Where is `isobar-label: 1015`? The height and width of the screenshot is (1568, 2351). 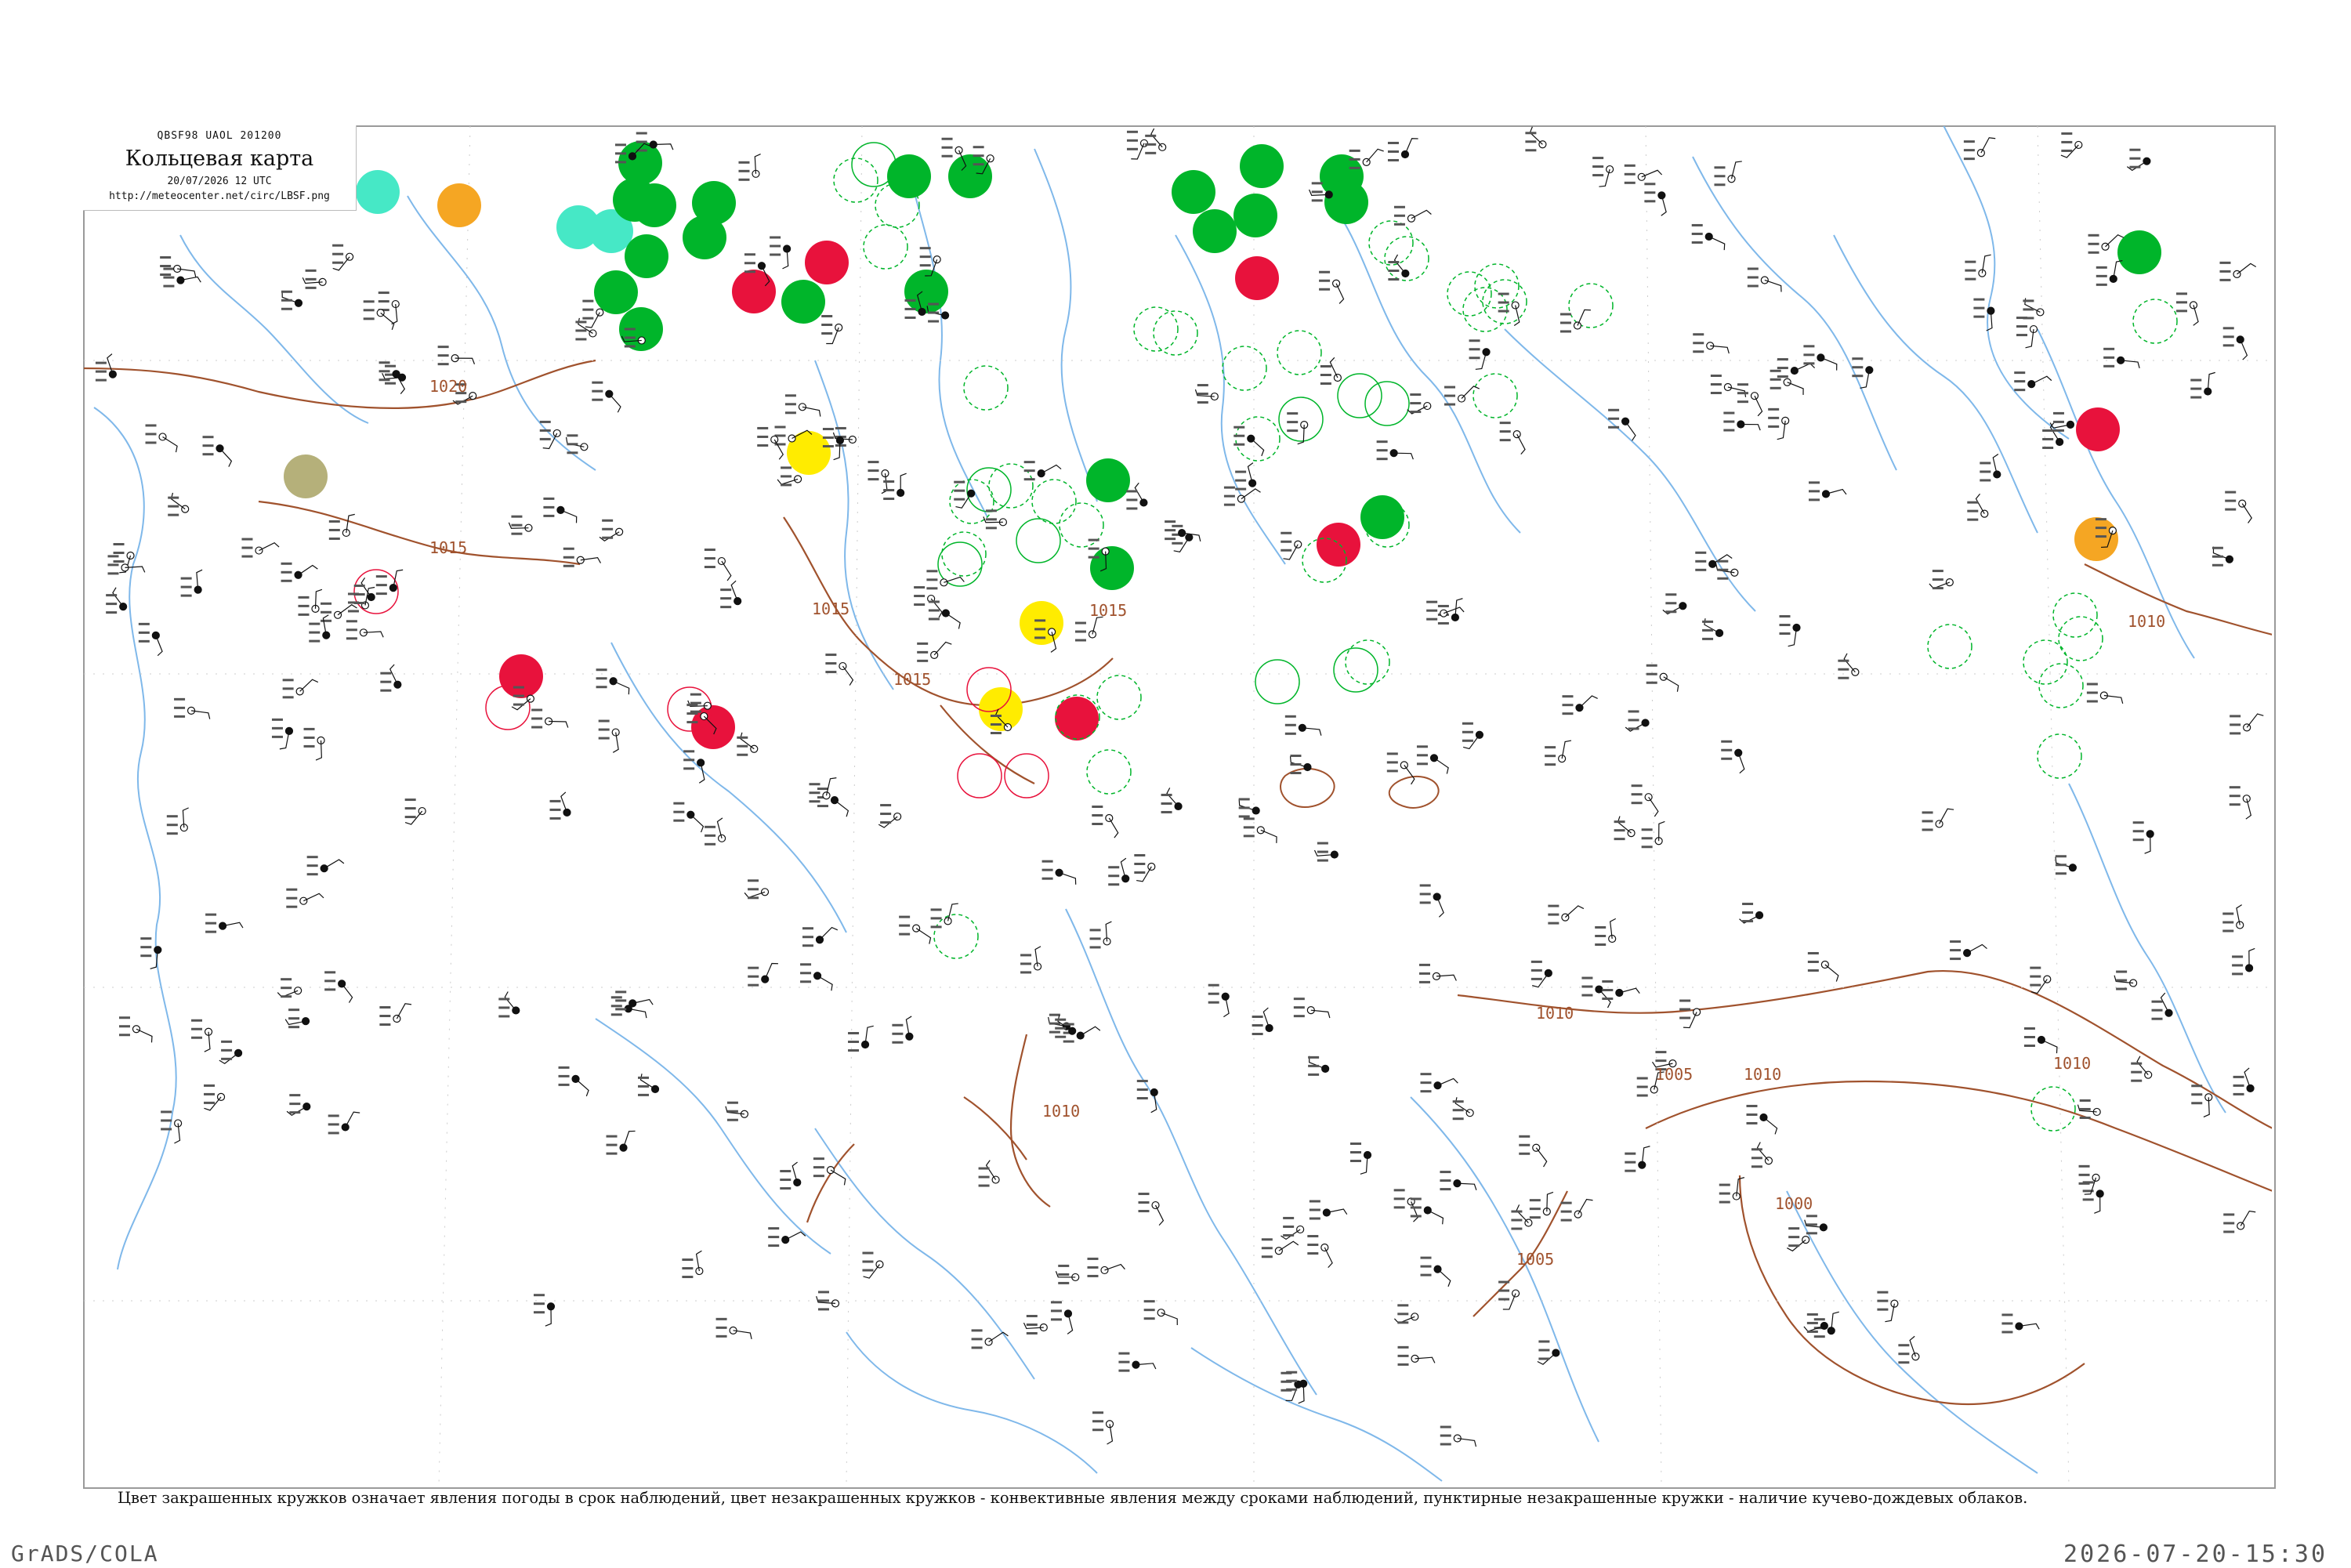 isobar-label: 1015 is located at coordinates (912, 679).